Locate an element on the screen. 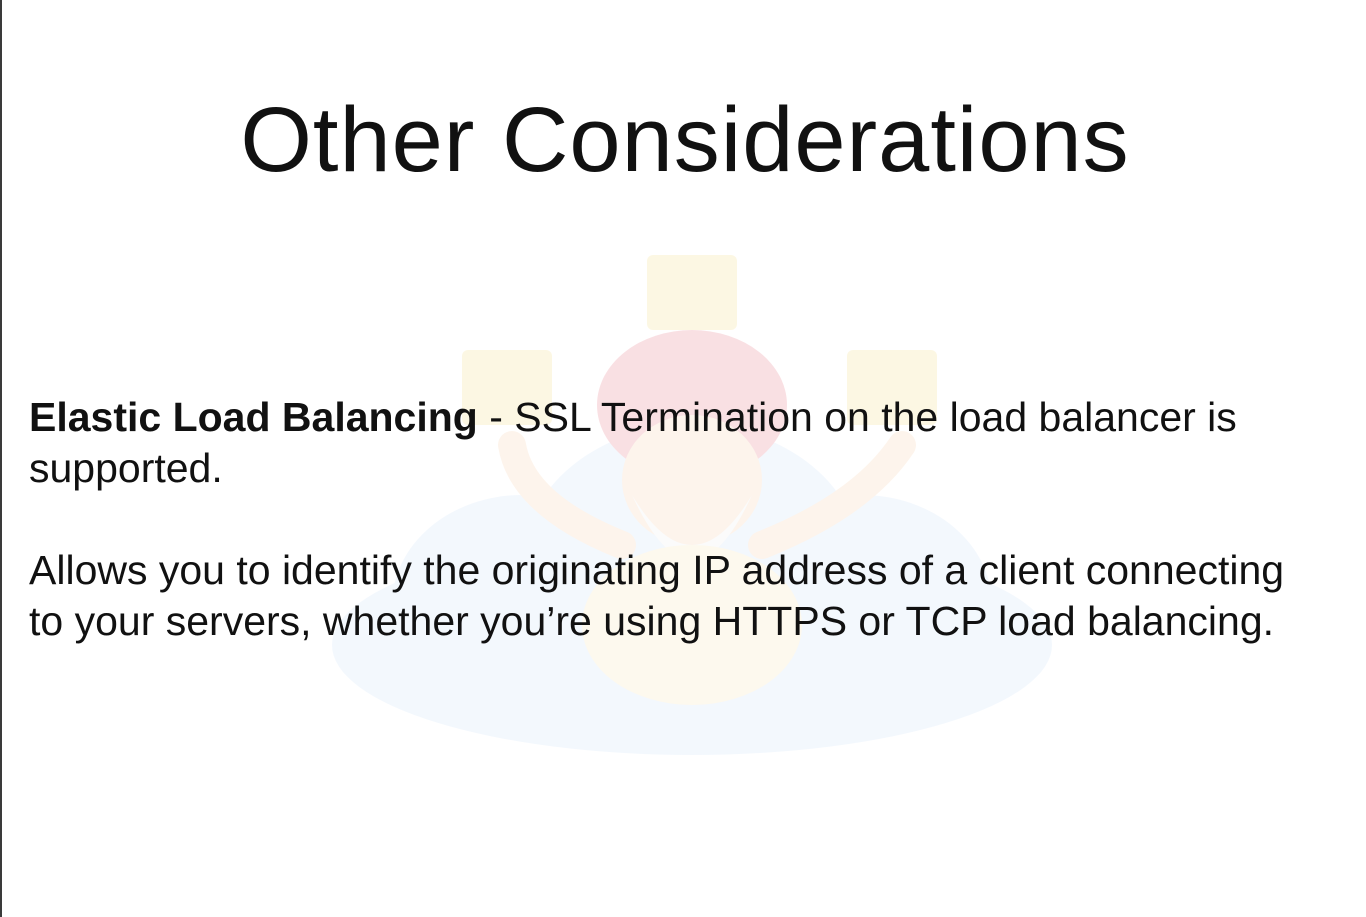  paragraph-bold-lead: Elastic Load Balancing is located at coordinates (253, 417).